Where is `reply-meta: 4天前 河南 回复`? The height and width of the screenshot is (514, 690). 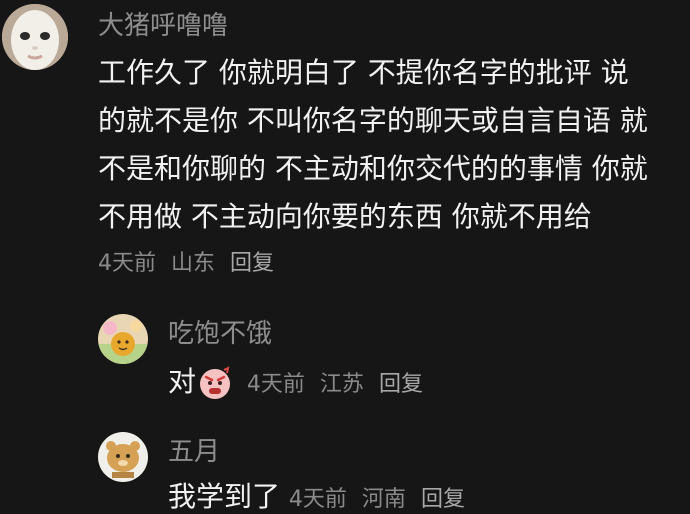 reply-meta: 4天前 河南 回复 is located at coordinates (381, 499).